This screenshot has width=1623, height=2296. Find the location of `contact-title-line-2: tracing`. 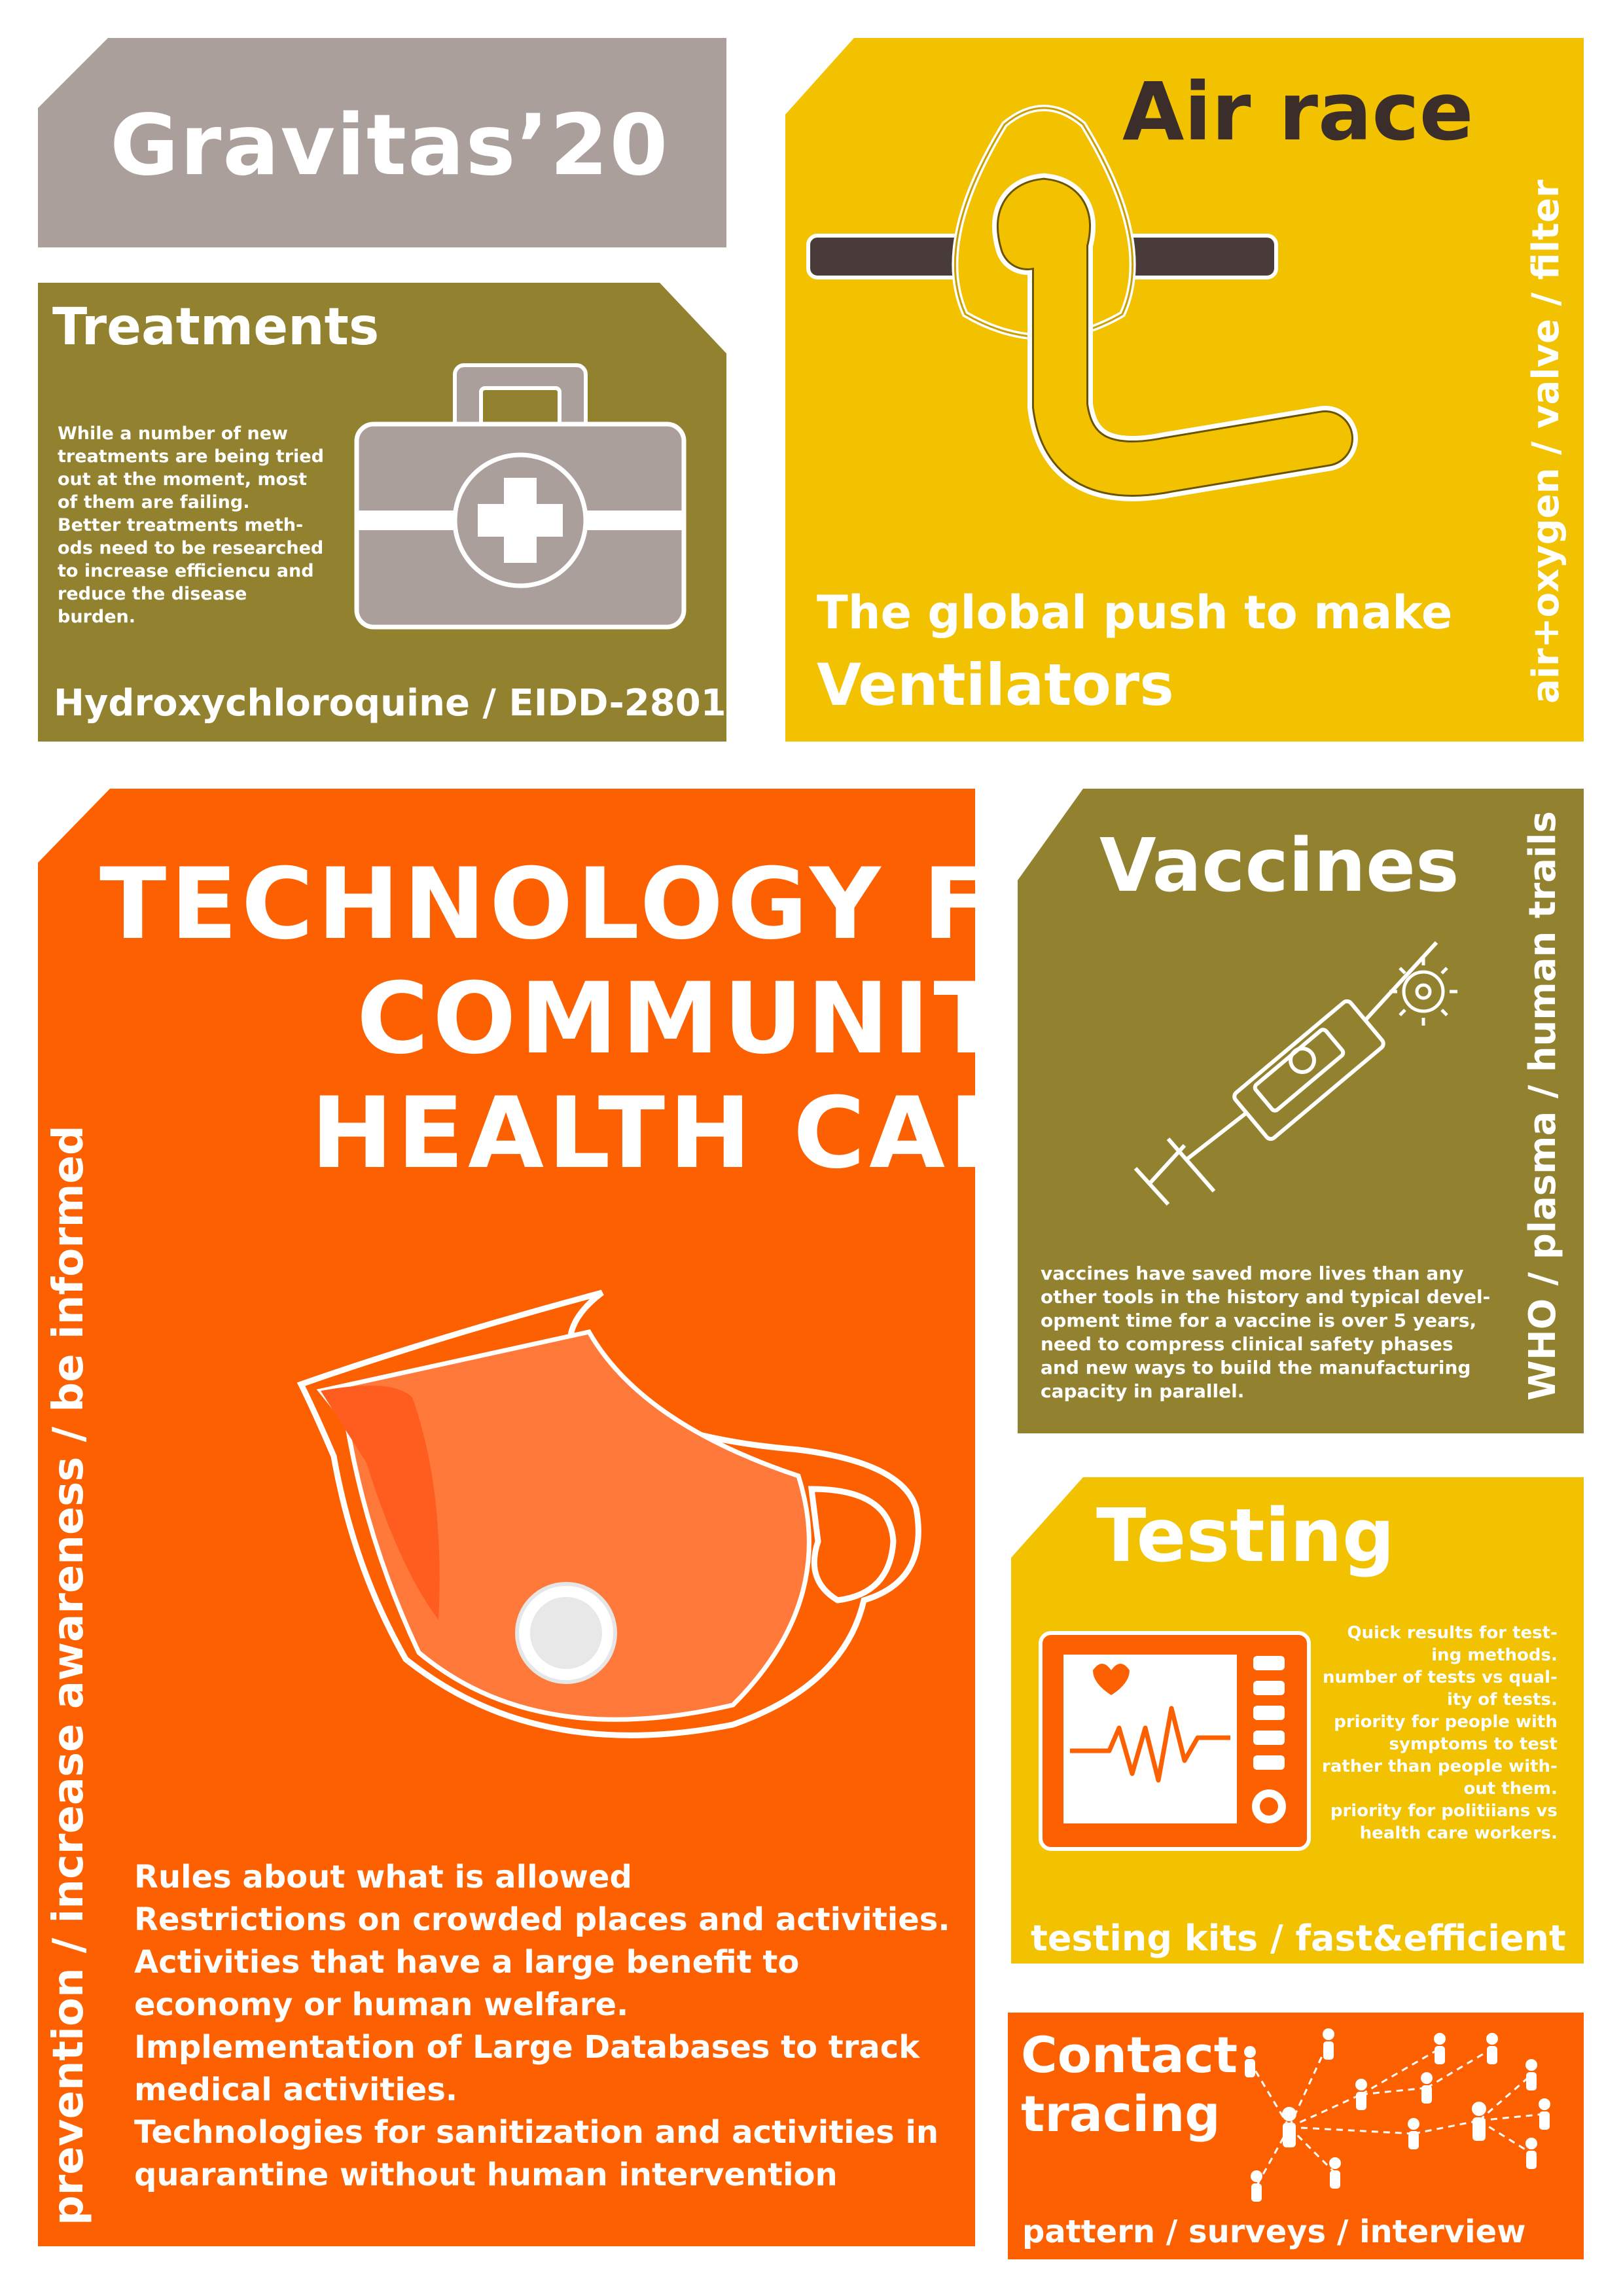

contact-title-line-2: tracing is located at coordinates (1121, 2114).